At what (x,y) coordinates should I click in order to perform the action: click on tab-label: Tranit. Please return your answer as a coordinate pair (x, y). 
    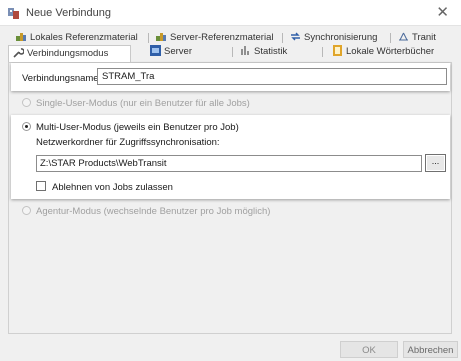
    Looking at the image, I should click on (424, 37).